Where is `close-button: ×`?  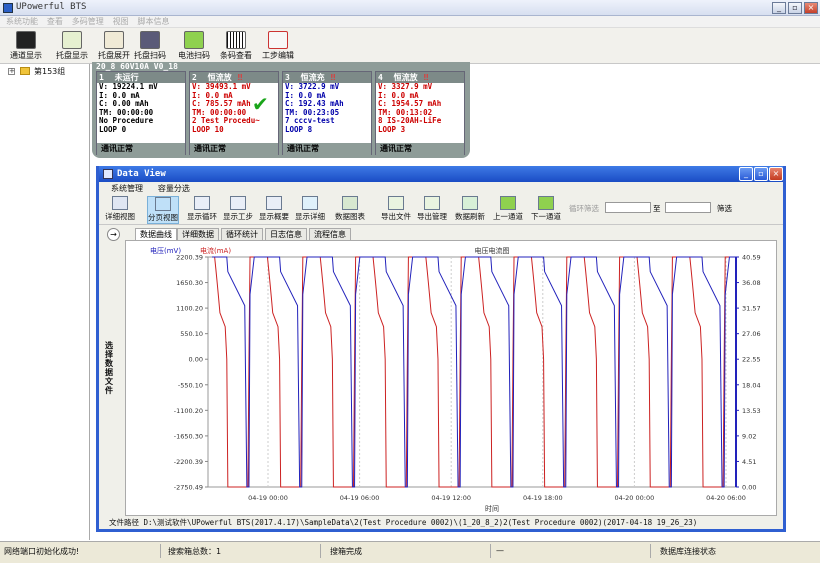 close-button: × is located at coordinates (811, 8).